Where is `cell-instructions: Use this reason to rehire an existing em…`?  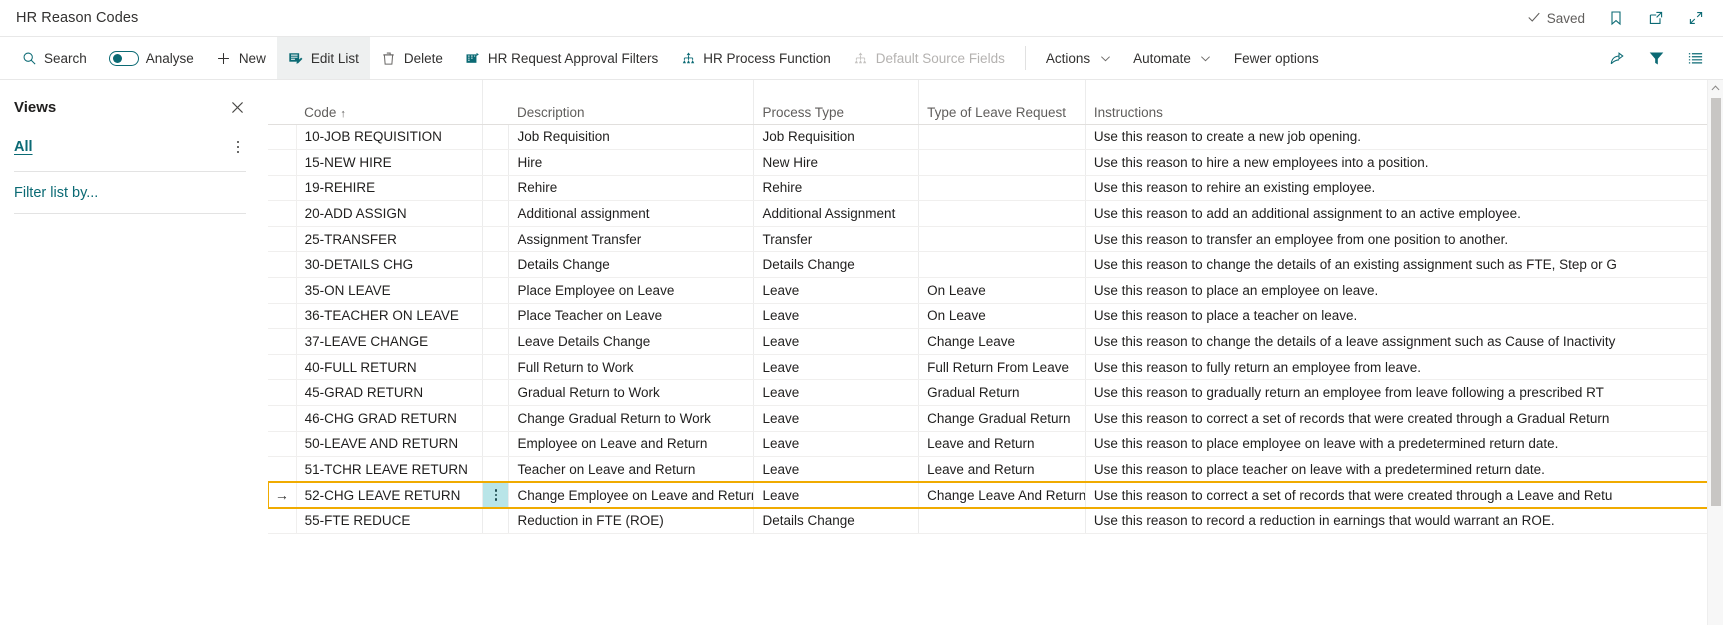
cell-instructions: Use this reason to rehire an existing em… is located at coordinates (1396, 188).